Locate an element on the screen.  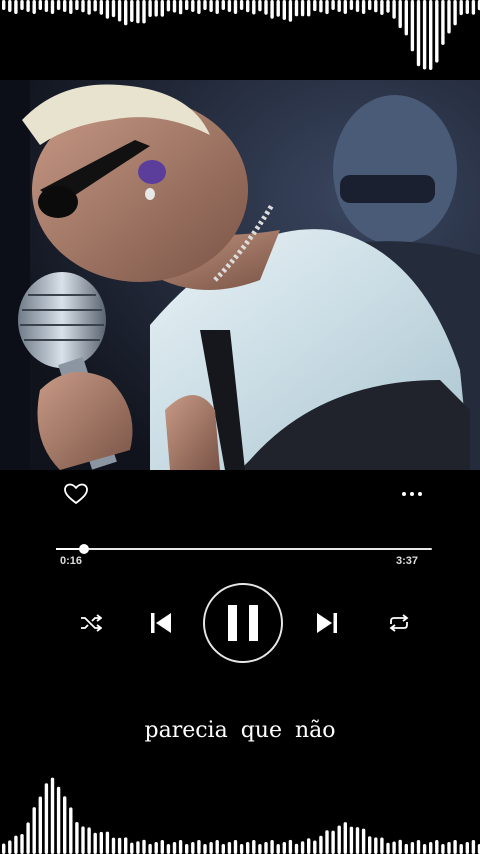
previous-track-button is located at coordinates (161, 623).